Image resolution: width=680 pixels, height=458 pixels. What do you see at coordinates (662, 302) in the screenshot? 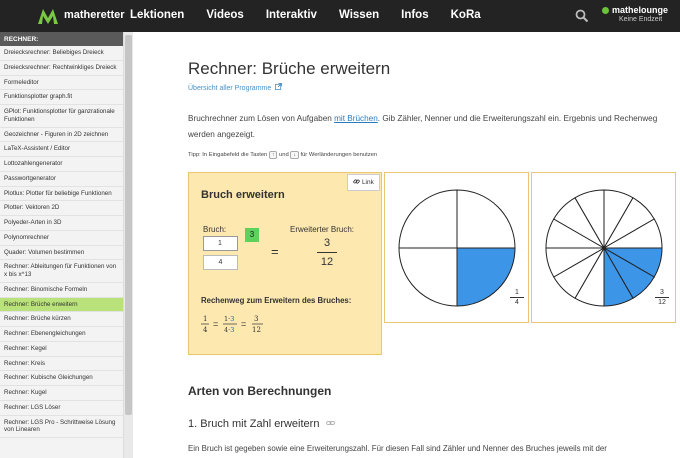
I see `pie-fraction-den: 12` at bounding box center [662, 302].